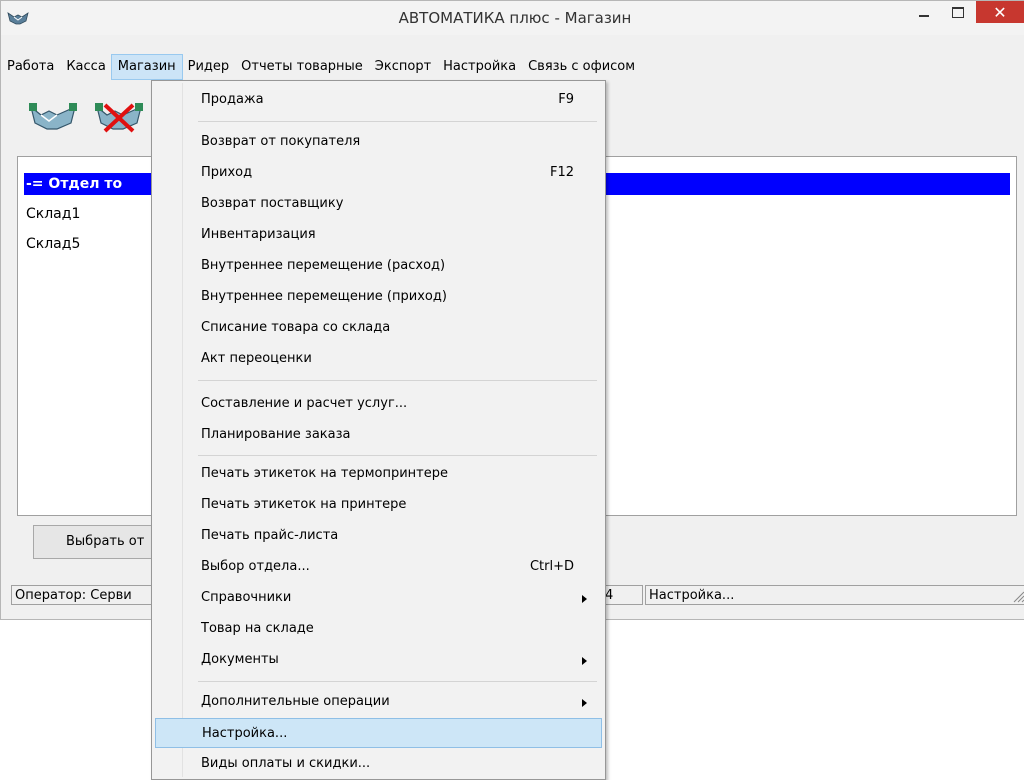 The image size is (1024, 780). What do you see at coordinates (325, 473) in the screenshot?
I see `menu-item-label: Печать этикеток на термопринтере` at bounding box center [325, 473].